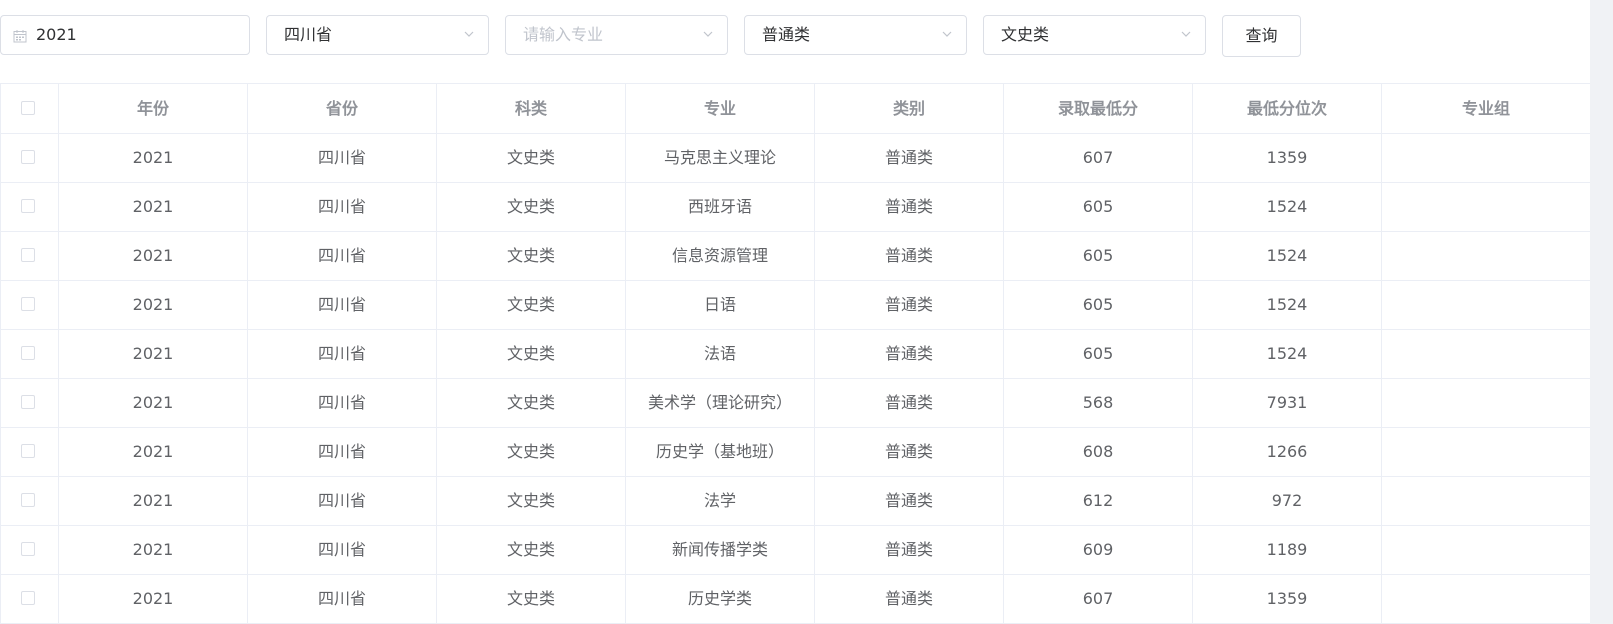  I want to click on major-select: 请输入专业, so click(616, 35).